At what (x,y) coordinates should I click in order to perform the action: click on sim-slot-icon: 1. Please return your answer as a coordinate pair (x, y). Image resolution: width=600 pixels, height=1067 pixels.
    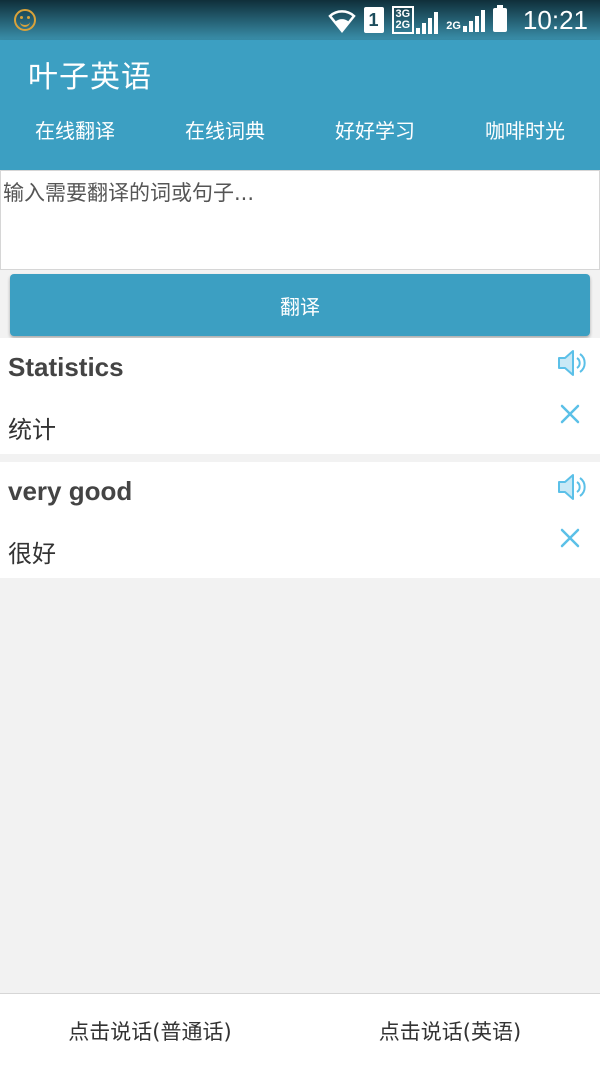
    Looking at the image, I should click on (373, 20).